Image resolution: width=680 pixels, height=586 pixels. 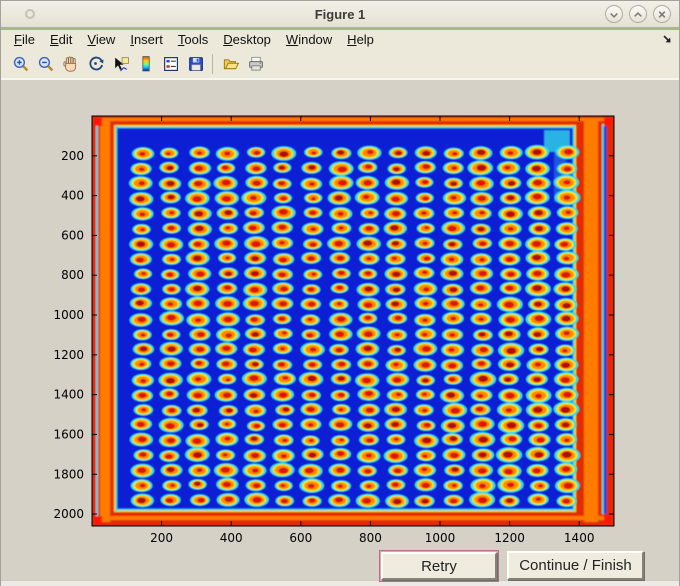 I want to click on legend-icon, so click(x=170, y=64).